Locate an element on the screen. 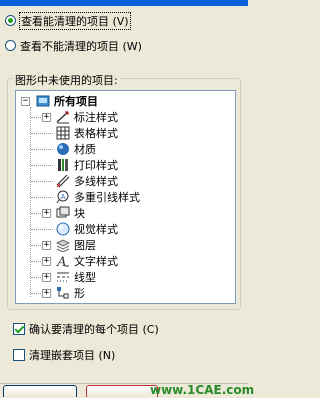 This screenshot has width=320, height=398. radio-label: 查看能清理的项目 (V) is located at coordinates (75, 20).